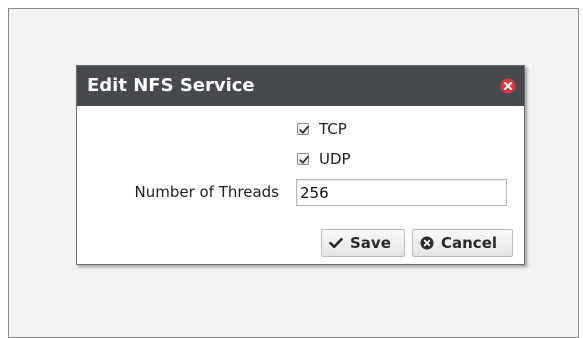 Image resolution: width=583 pixels, height=338 pixels. I want to click on close-icon, so click(508, 86).